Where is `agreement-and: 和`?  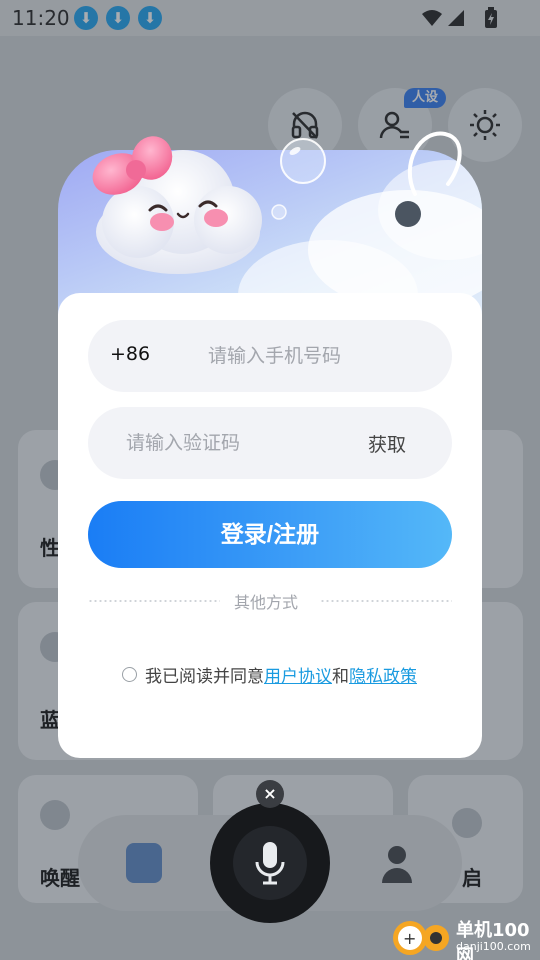 agreement-and: 和 is located at coordinates (340, 676).